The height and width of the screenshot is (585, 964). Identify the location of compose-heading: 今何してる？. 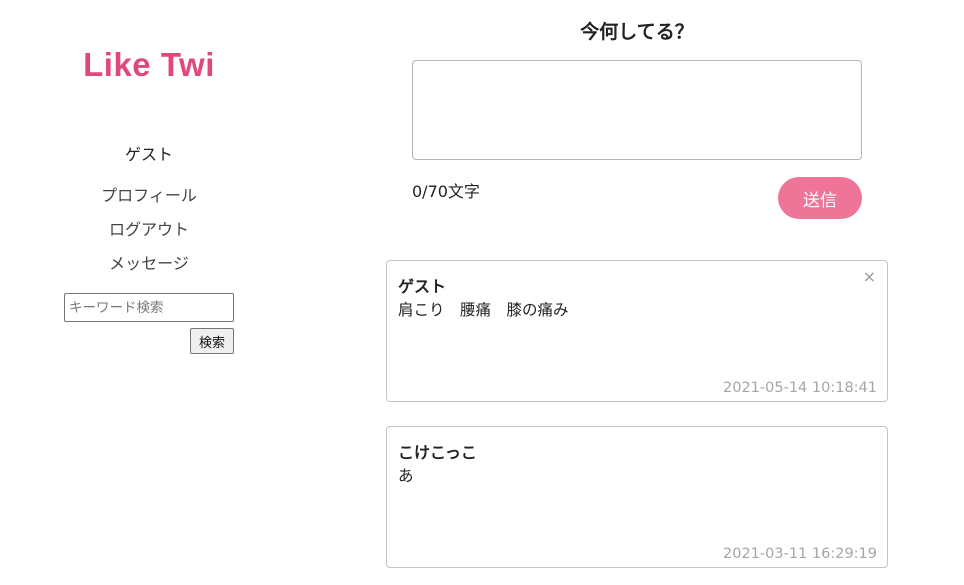
(637, 32).